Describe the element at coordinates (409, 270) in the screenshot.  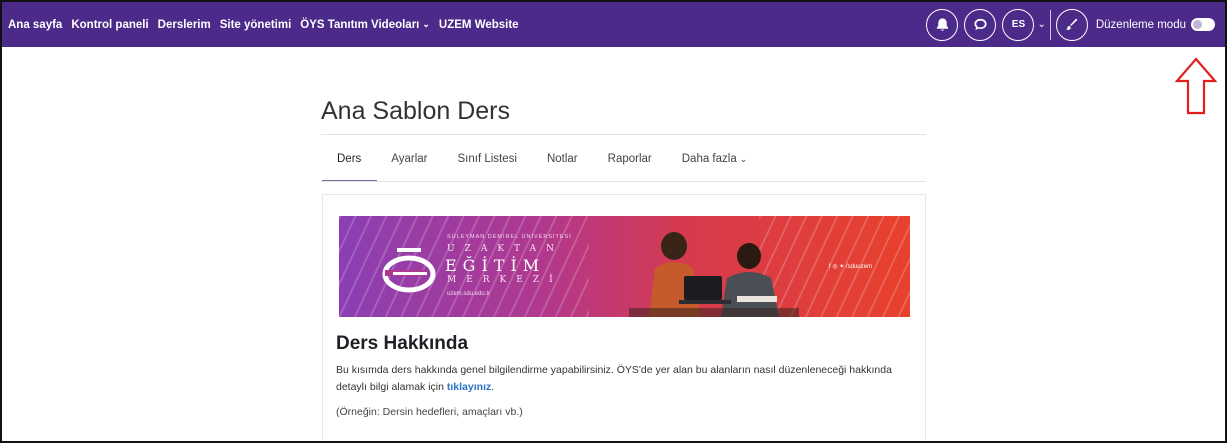
I see `uzem-logo-icon` at that location.